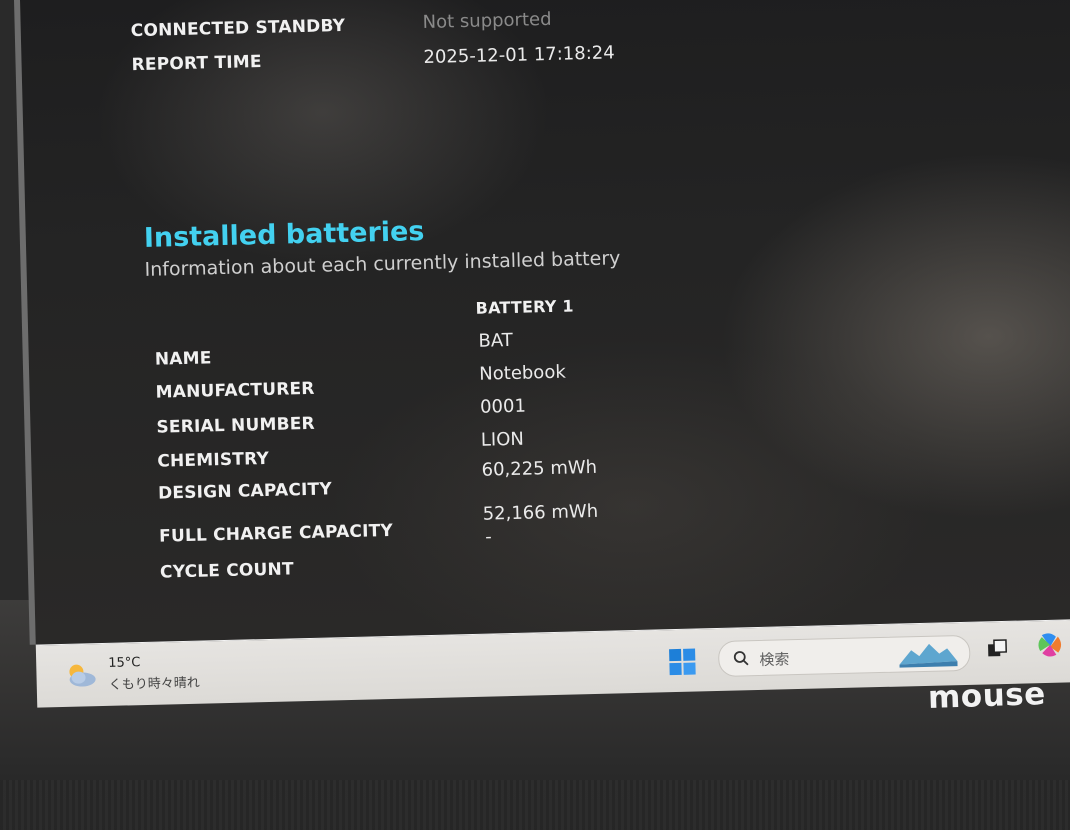 The height and width of the screenshot is (830, 1070). Describe the element at coordinates (928, 654) in the screenshot. I see `search-highlight-icon` at that location.